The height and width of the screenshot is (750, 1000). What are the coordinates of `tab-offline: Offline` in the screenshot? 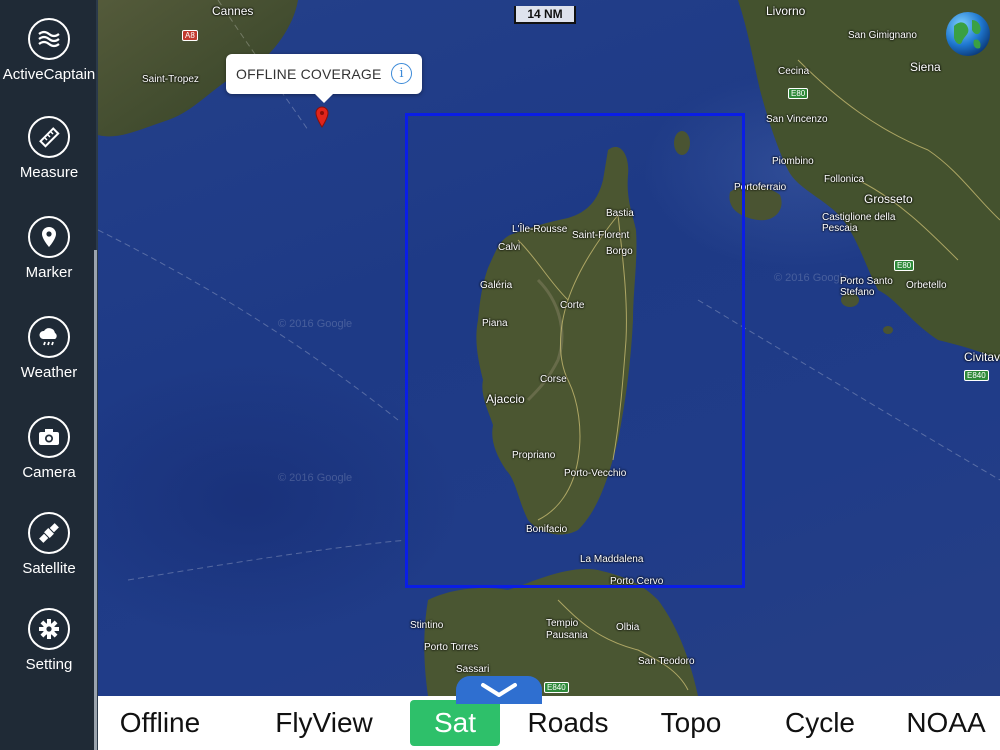 It's located at (160, 723).